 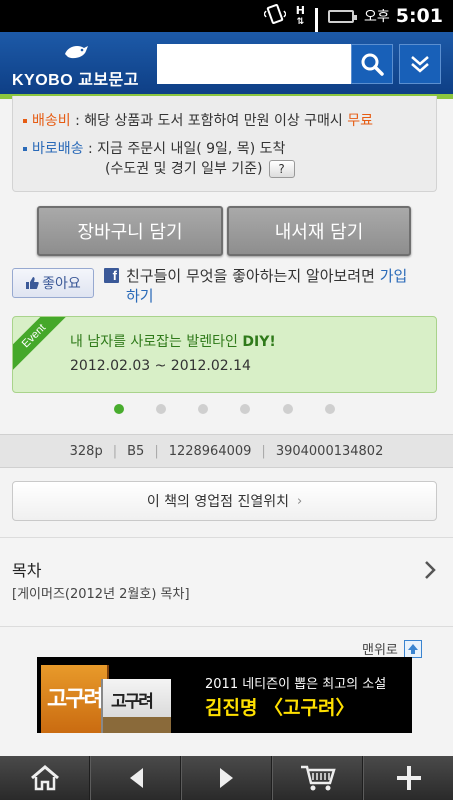 I want to click on menu-toggle-button, so click(x=420, y=64).